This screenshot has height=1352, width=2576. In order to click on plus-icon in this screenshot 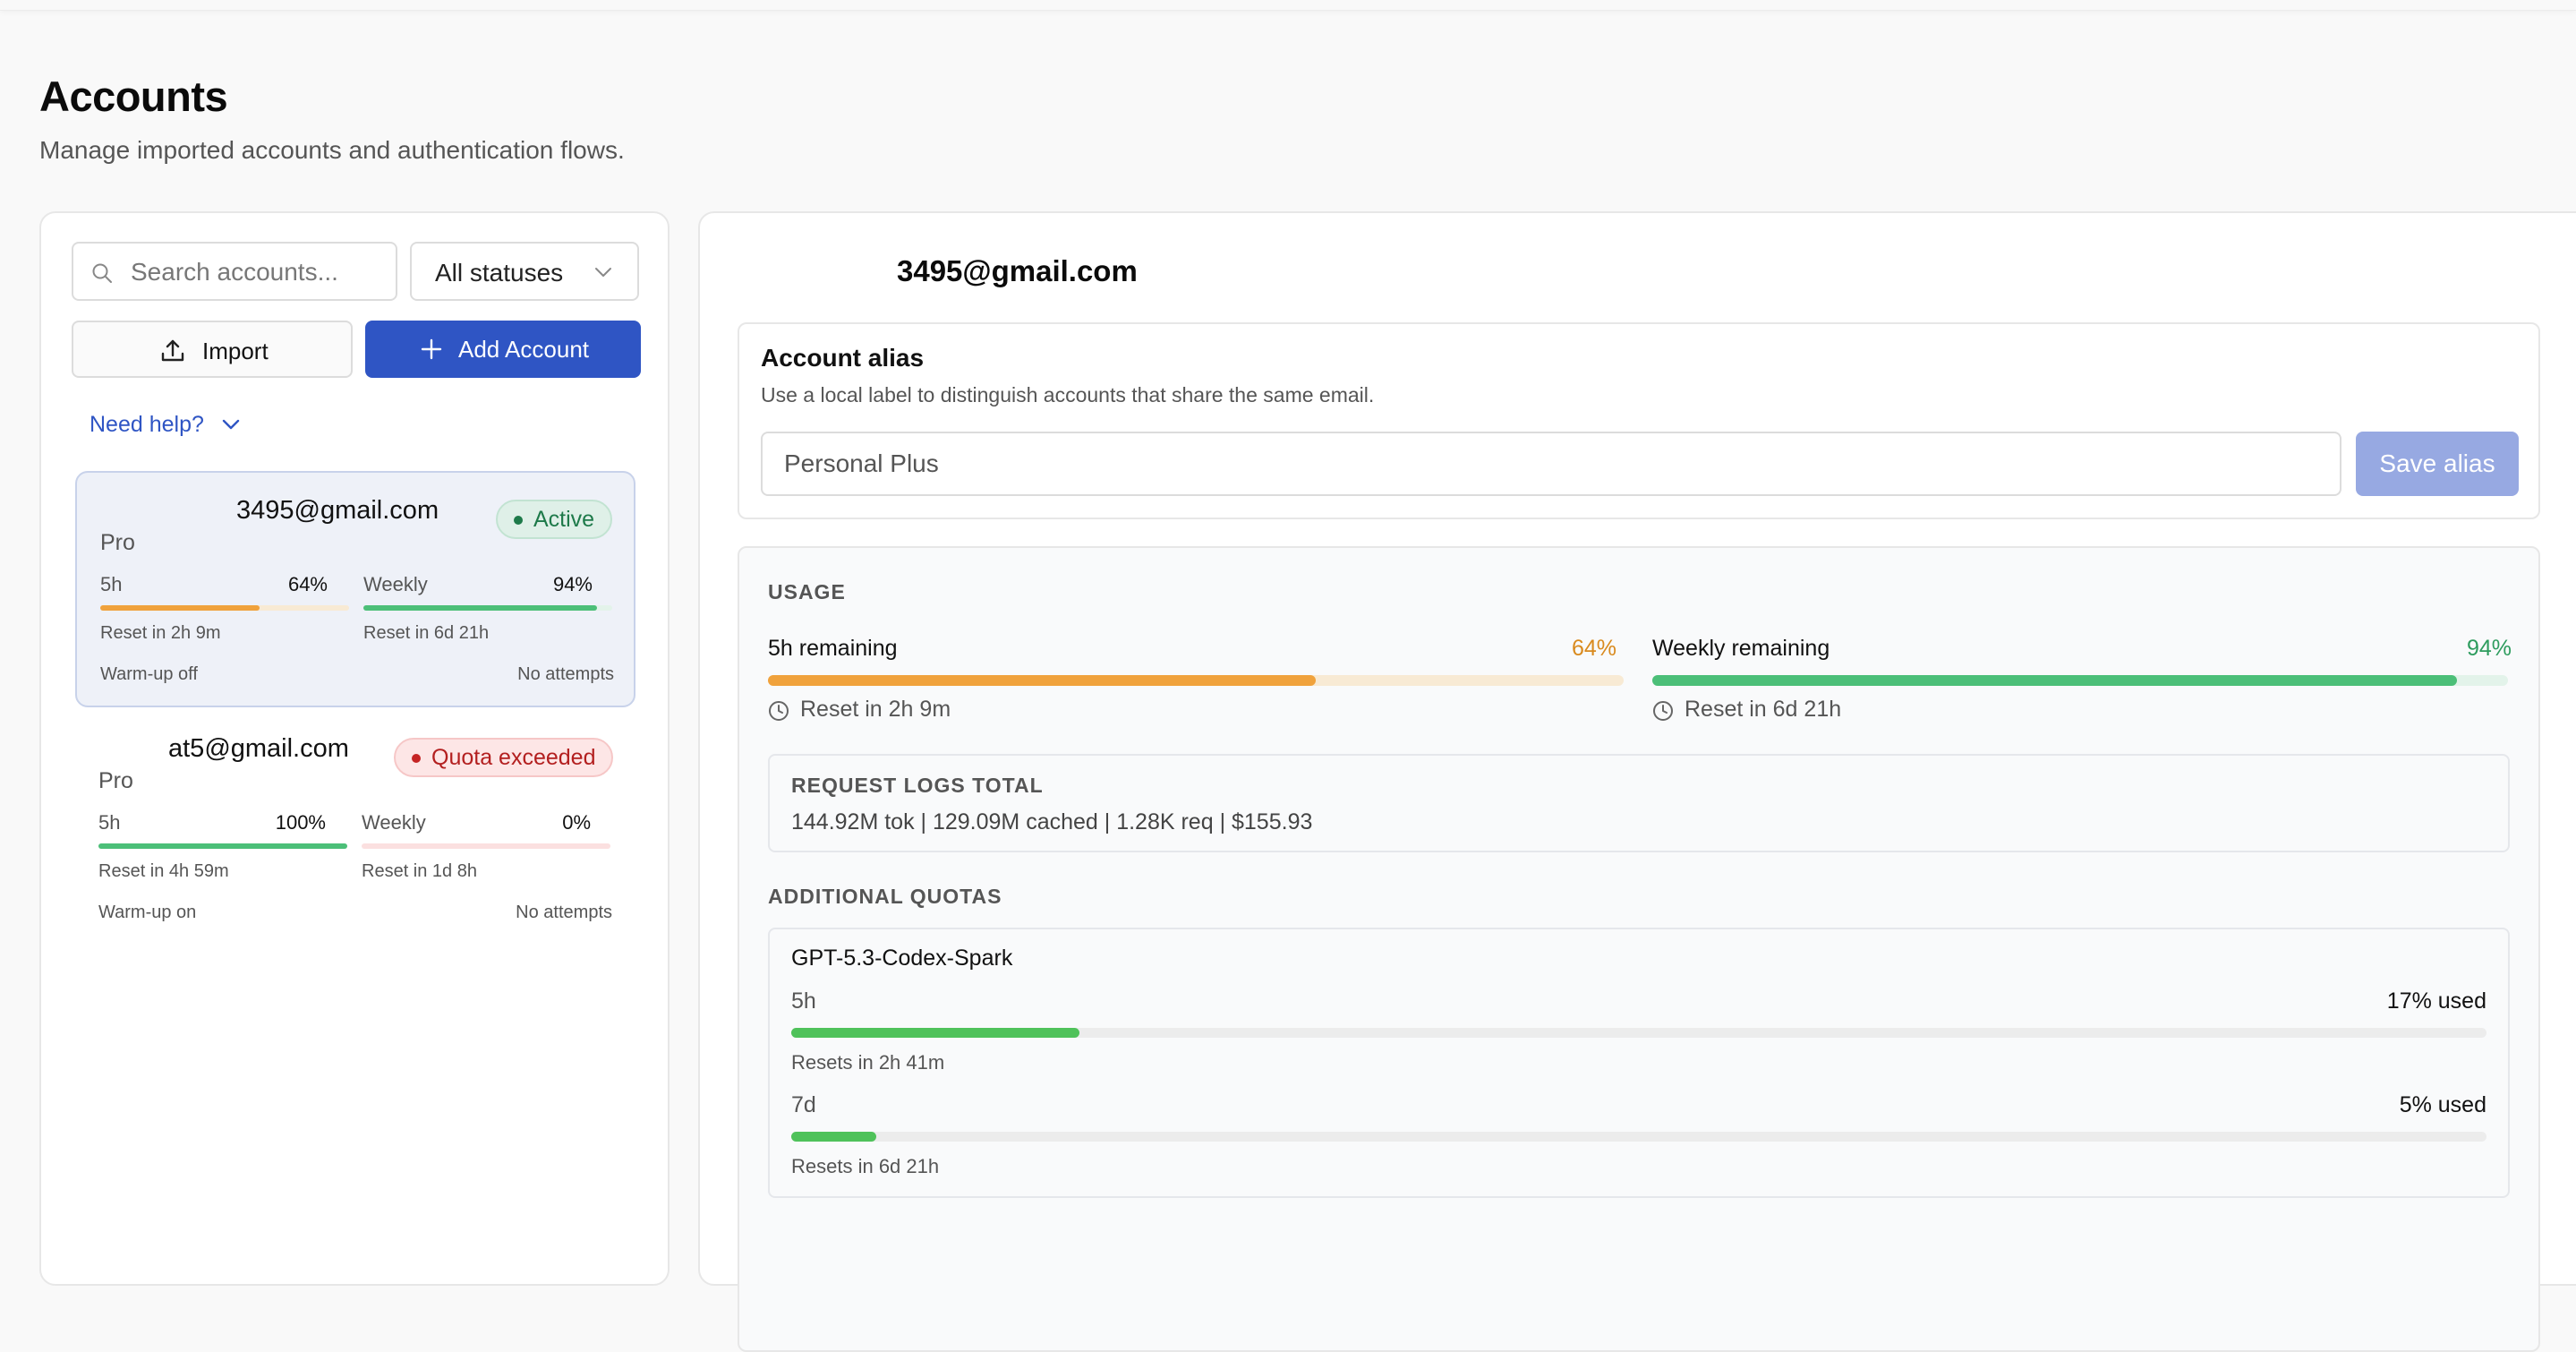, I will do `click(431, 349)`.